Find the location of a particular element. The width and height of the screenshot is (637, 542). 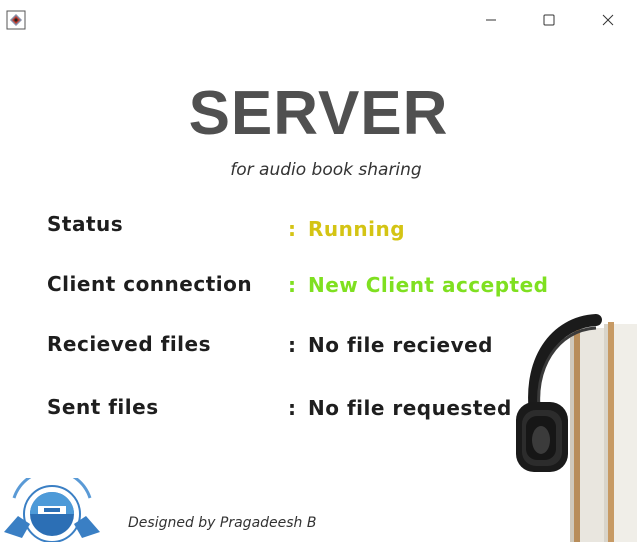

maximize-button is located at coordinates (549, 20).